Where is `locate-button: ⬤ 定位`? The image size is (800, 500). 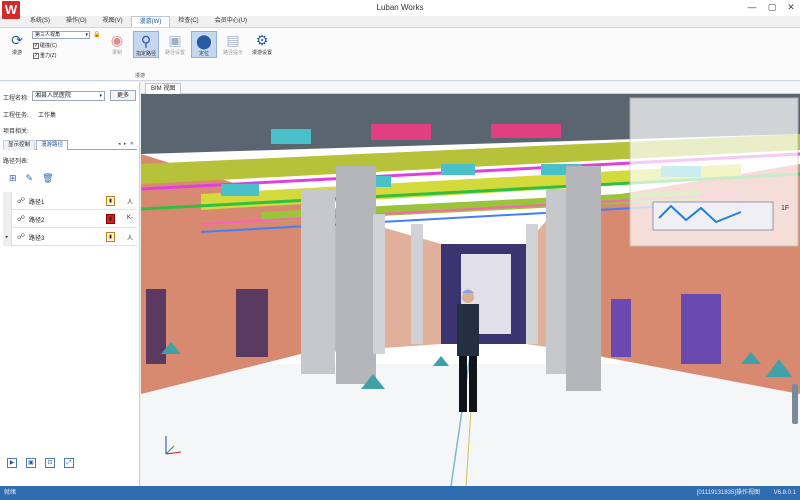
locate-button: ⬤ 定位 is located at coordinates (204, 44).